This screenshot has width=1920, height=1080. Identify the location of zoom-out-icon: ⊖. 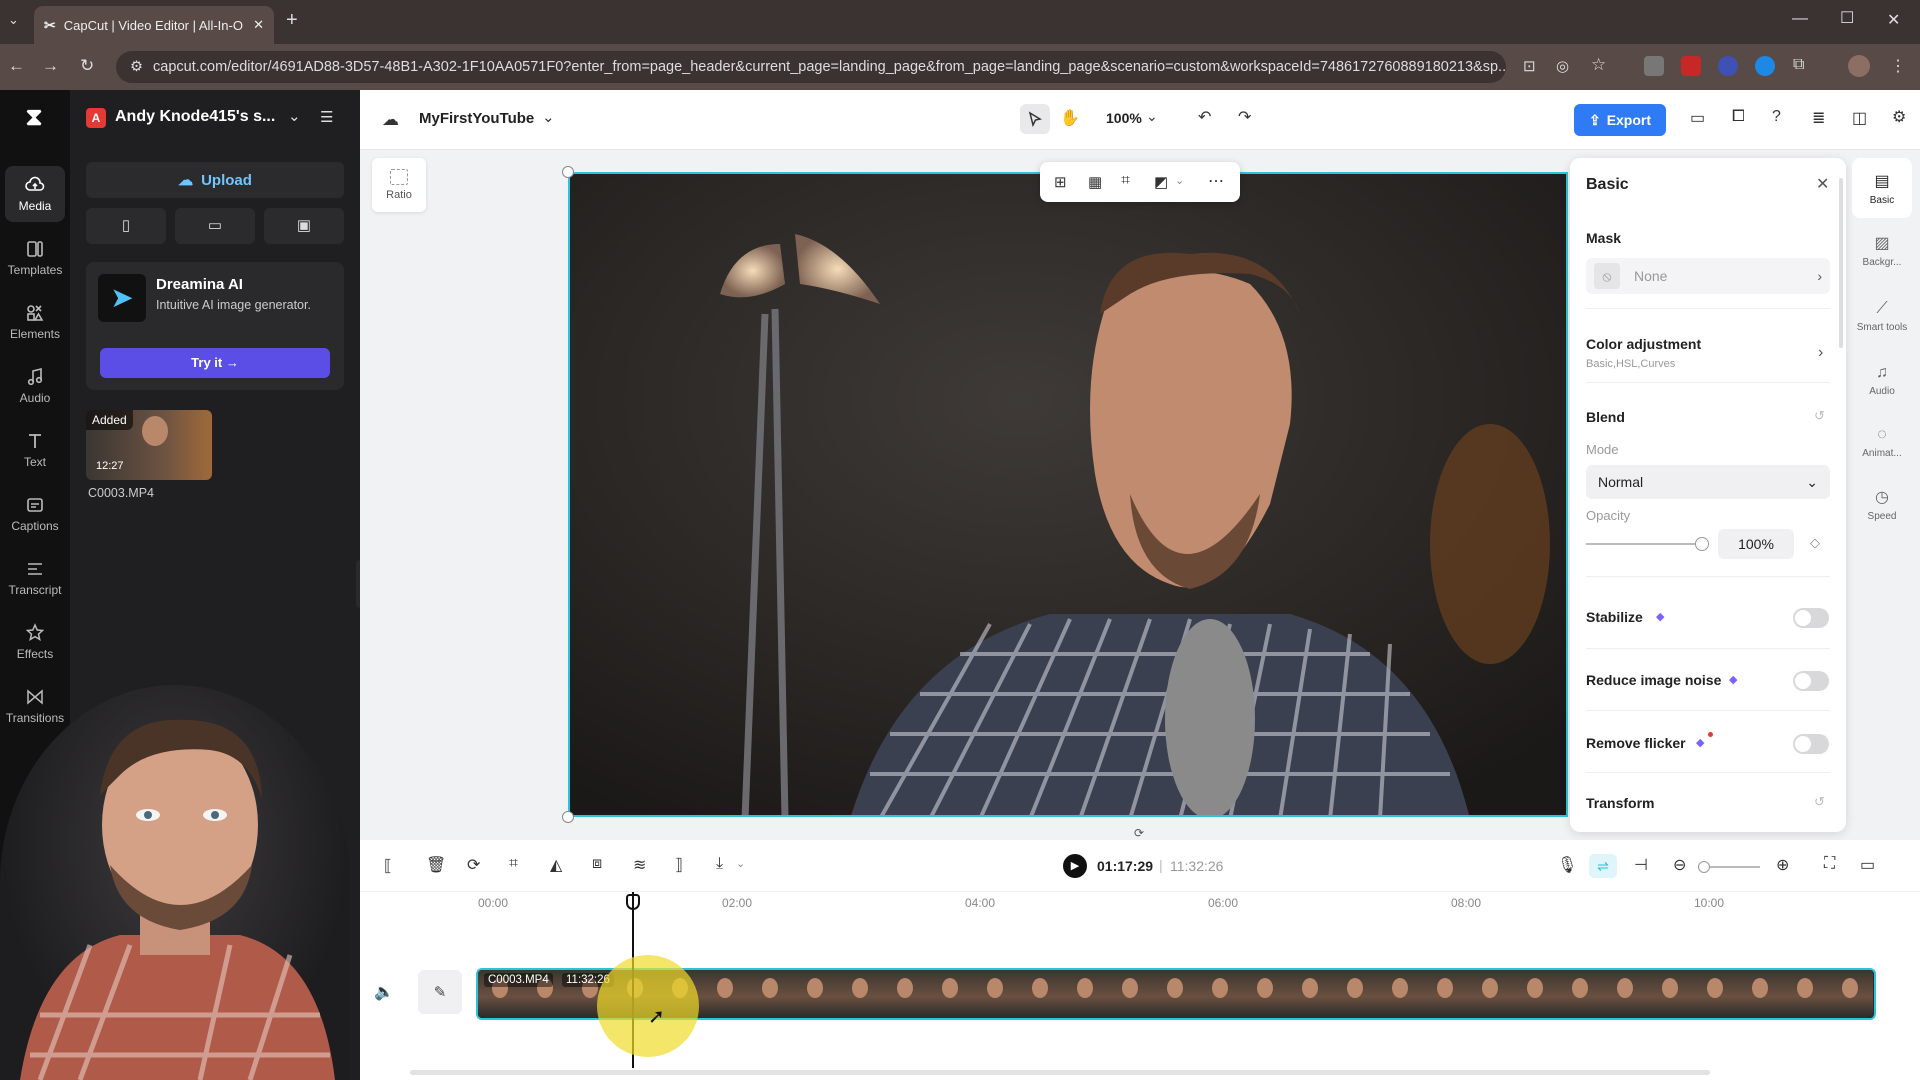
(1679, 865).